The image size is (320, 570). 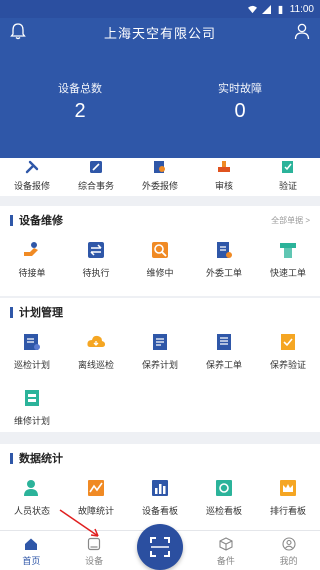 What do you see at coordinates (160, 342) in the screenshot?
I see `maint-plan-icon` at bounding box center [160, 342].